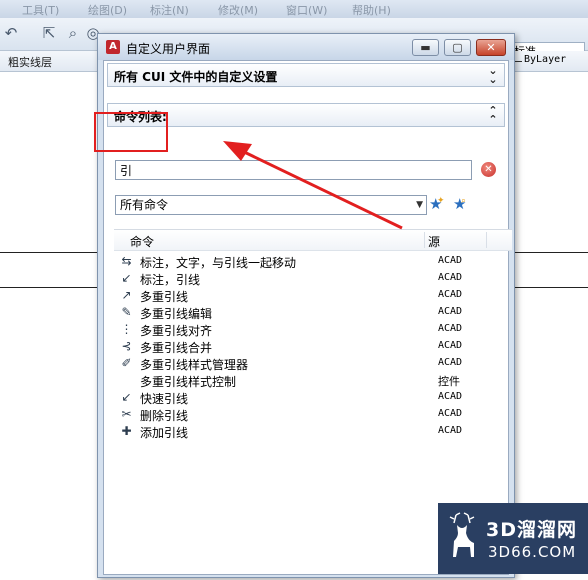 Image resolution: width=588 pixels, height=580 pixels. What do you see at coordinates (462, 534) in the screenshot?
I see `deer-logo-icon` at bounding box center [462, 534].